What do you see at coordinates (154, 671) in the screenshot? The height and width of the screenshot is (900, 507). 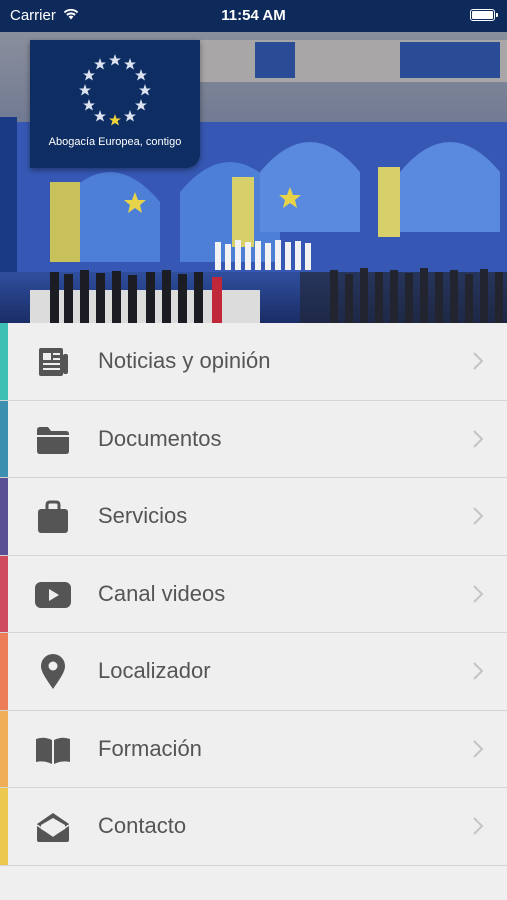 I see `menu-item-label: Localizador` at bounding box center [154, 671].